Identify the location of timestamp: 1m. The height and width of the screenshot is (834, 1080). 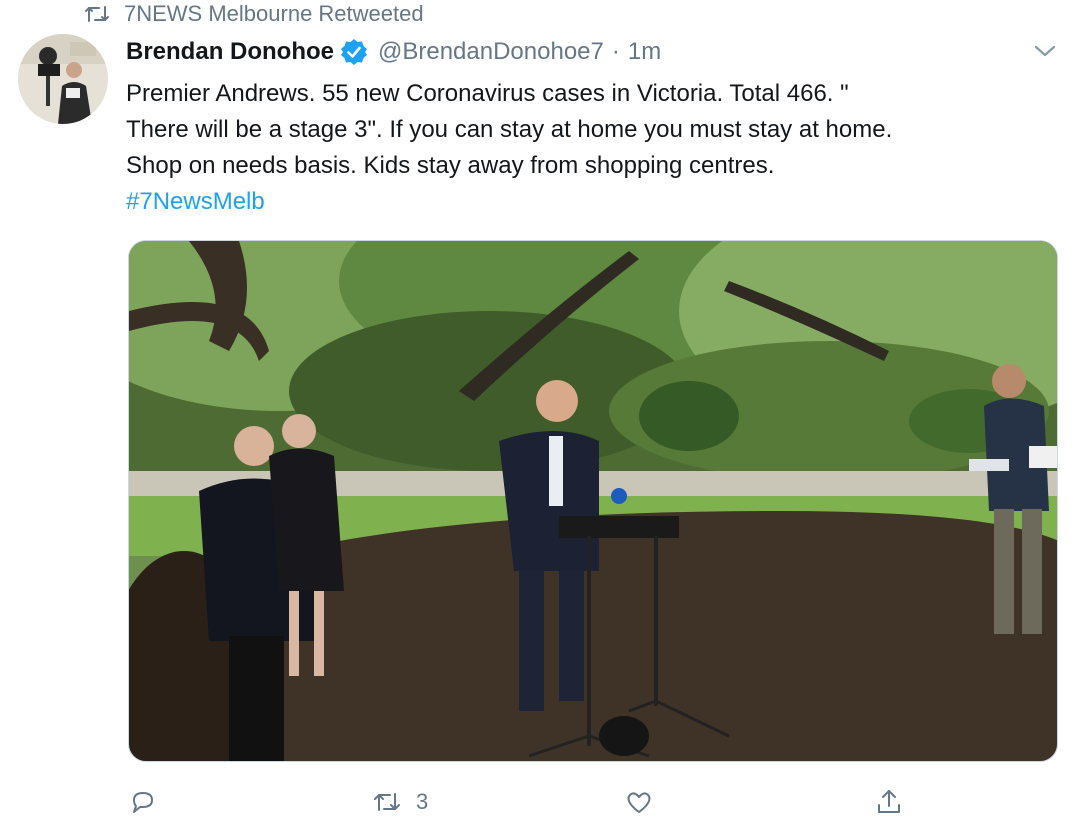
(644, 52).